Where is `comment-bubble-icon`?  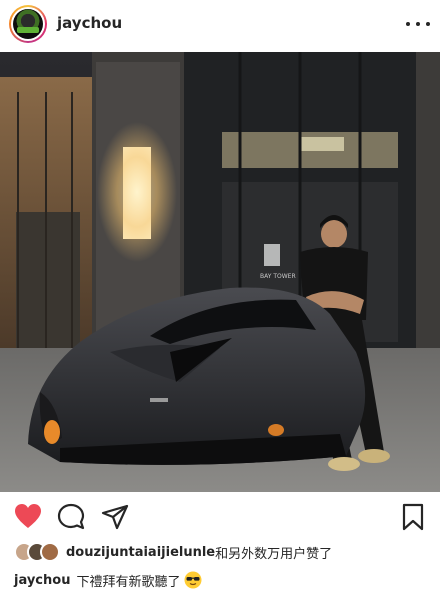 comment-bubble-icon is located at coordinates (71, 517).